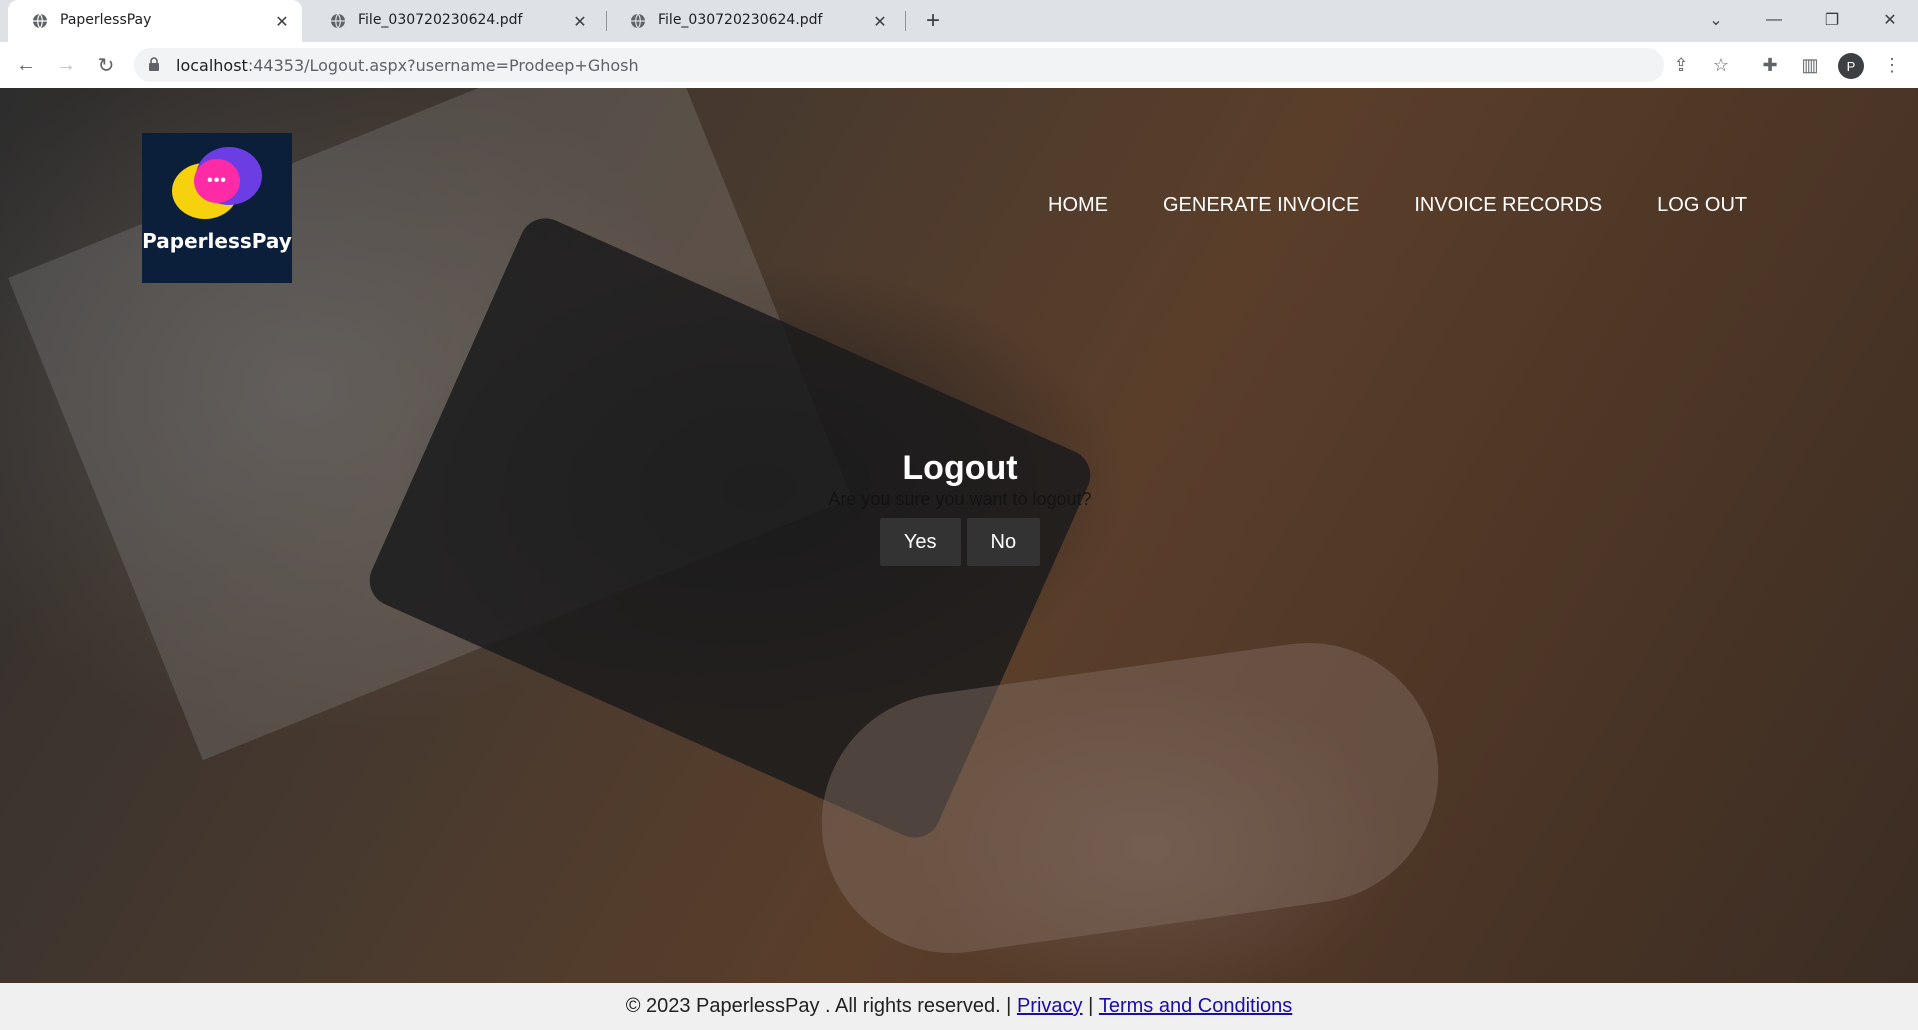  I want to click on logo-text: PaperlessPay, so click(217, 241).